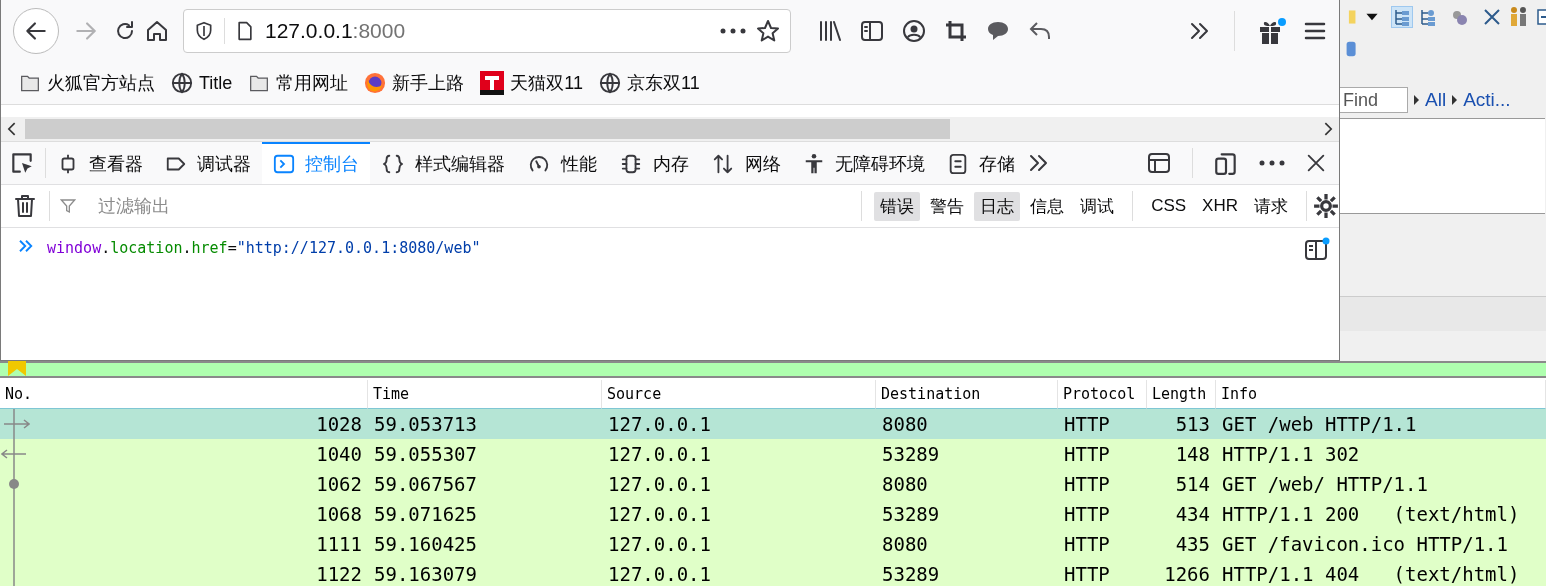 Image resolution: width=1546 pixels, height=586 pixels. What do you see at coordinates (1316, 163) in the screenshot?
I see `close-icon` at bounding box center [1316, 163].